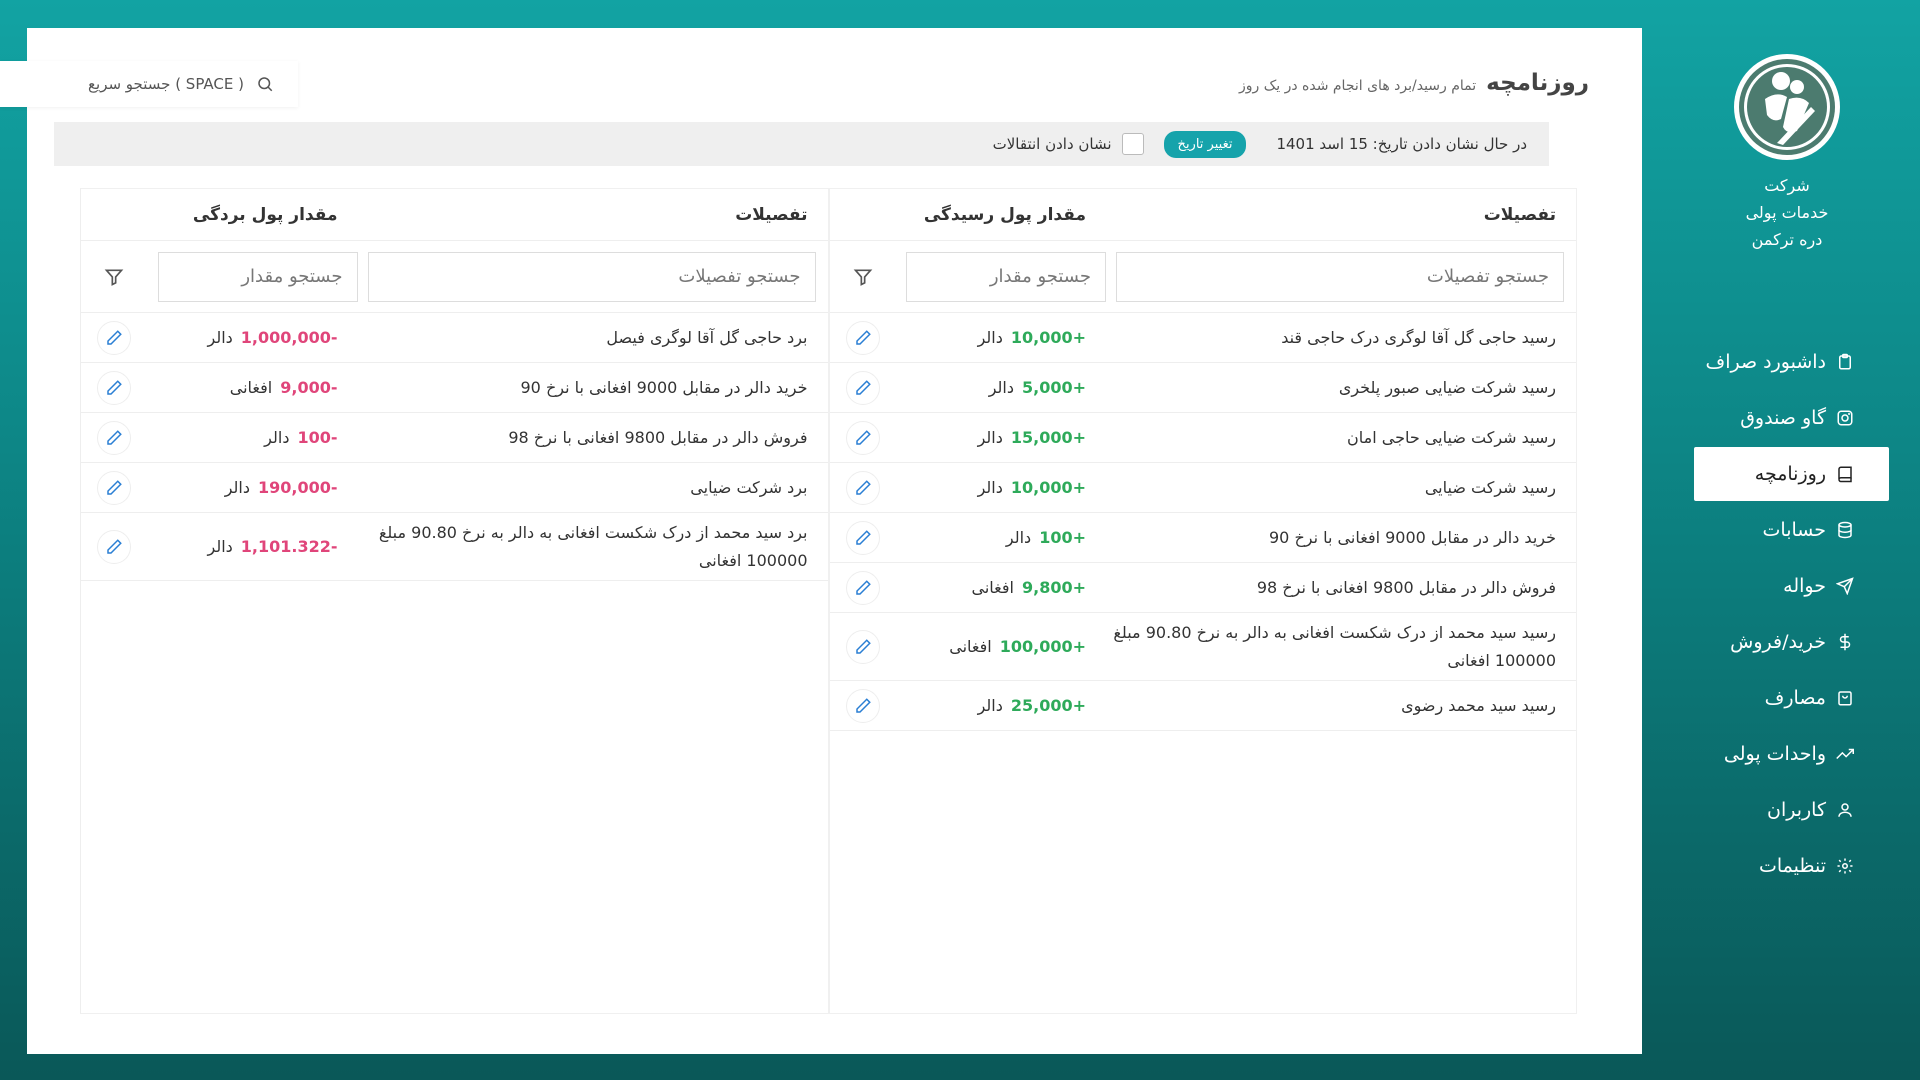  I want to click on company-name: شرکت خدمات پولی دره ترکمن, so click(1787, 212).